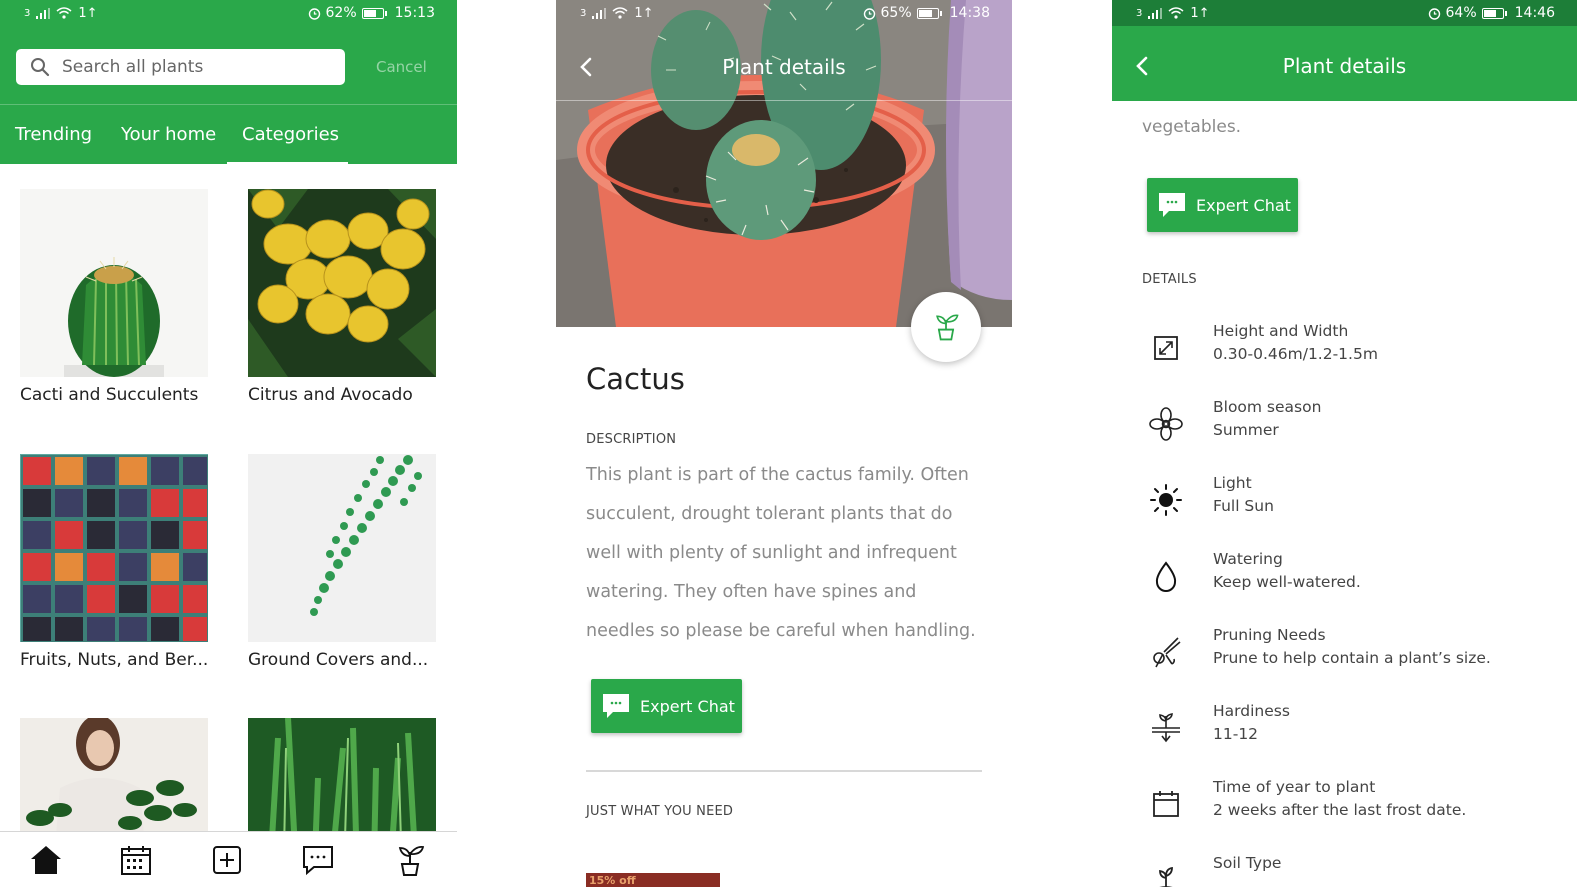 This screenshot has height=887, width=1577. I want to click on add-to-garden-button, so click(946, 327).